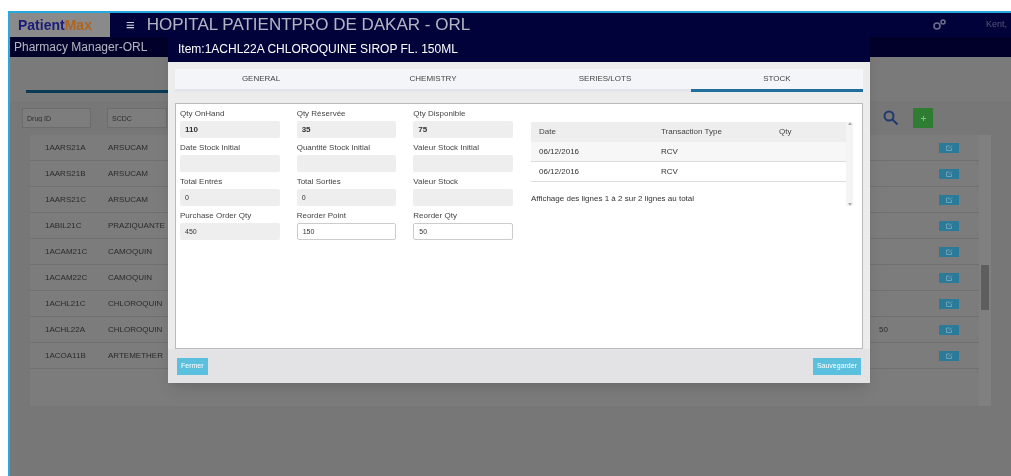 This screenshot has width=1011, height=476. I want to click on tab: SERIES/LOTS, so click(605, 80).